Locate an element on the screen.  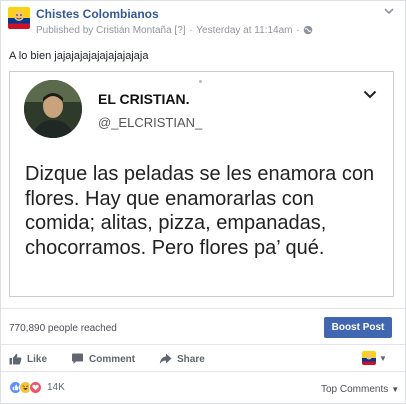
published-by: Published by Cristián Montaña is located at coordinates (104, 30).